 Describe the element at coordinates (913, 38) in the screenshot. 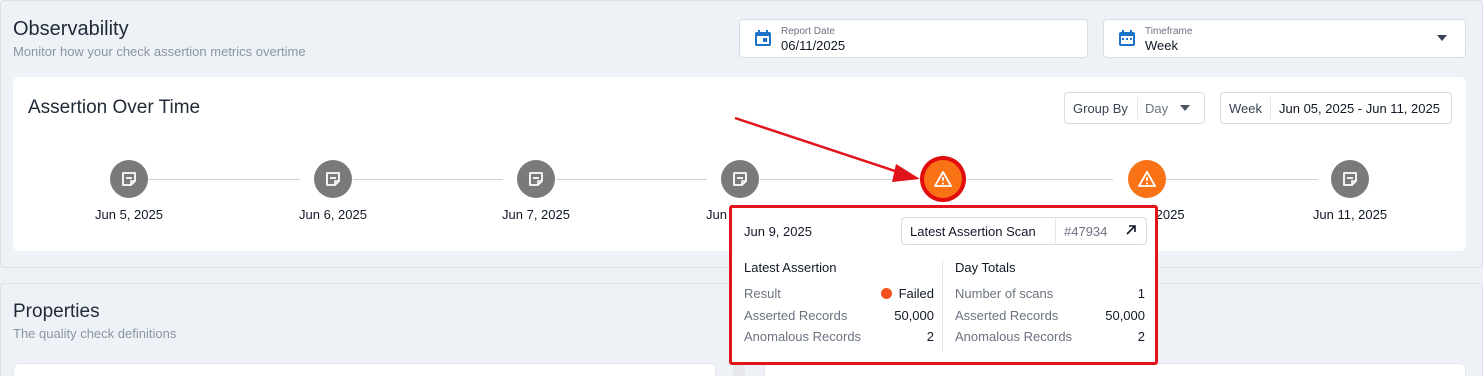

I see `report-date-field: Report Date 06/11/2025` at that location.